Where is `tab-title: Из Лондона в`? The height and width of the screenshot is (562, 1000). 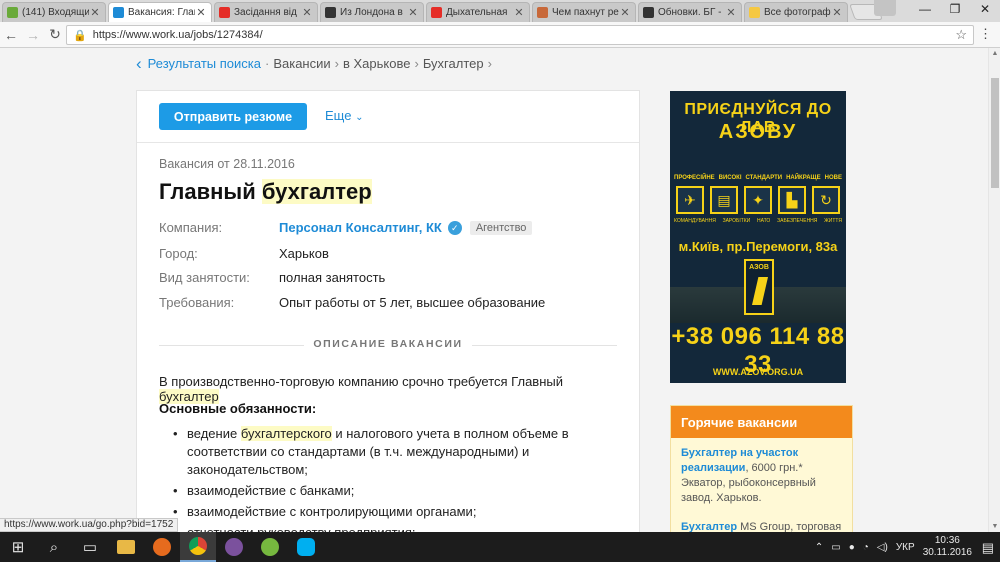
tab-title: Из Лондона в is located at coordinates (371, 12).